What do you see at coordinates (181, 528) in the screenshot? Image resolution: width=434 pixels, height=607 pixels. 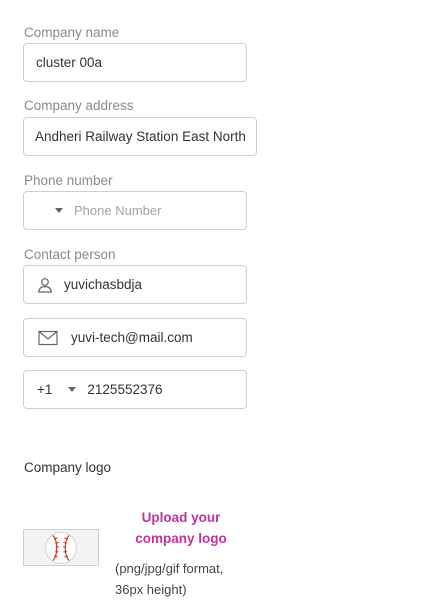 I see `upload-logo-link: Upload your company logo` at bounding box center [181, 528].